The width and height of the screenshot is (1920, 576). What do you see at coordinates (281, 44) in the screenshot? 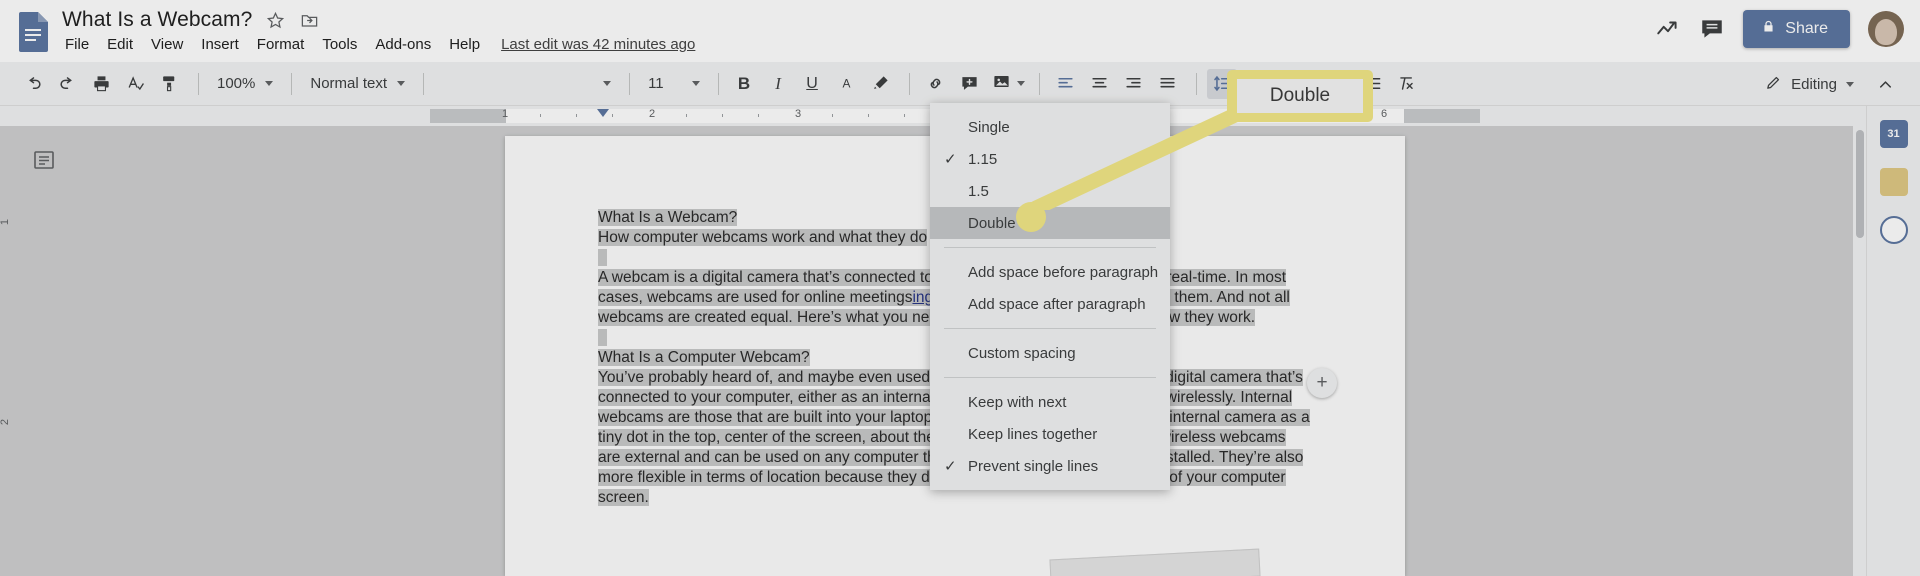
I see `menu-format: Format` at bounding box center [281, 44].